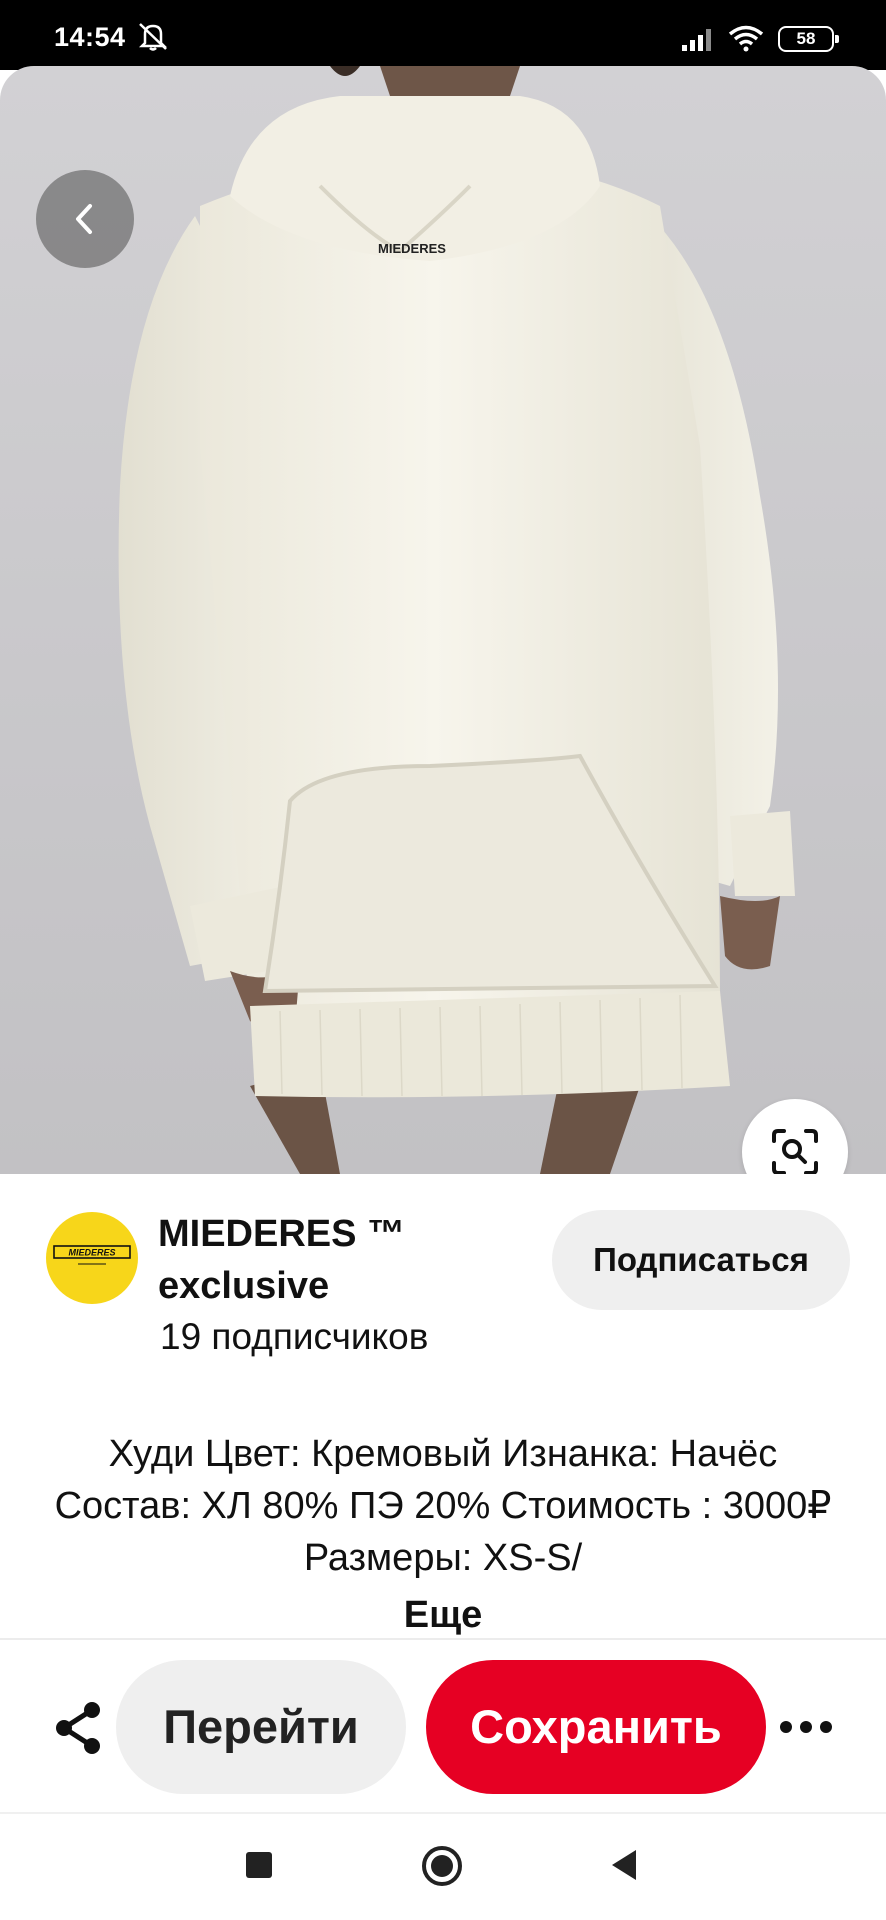 Image resolution: width=886 pixels, height=1920 pixels. What do you see at coordinates (442, 1866) in the screenshot?
I see `home-icon` at bounding box center [442, 1866].